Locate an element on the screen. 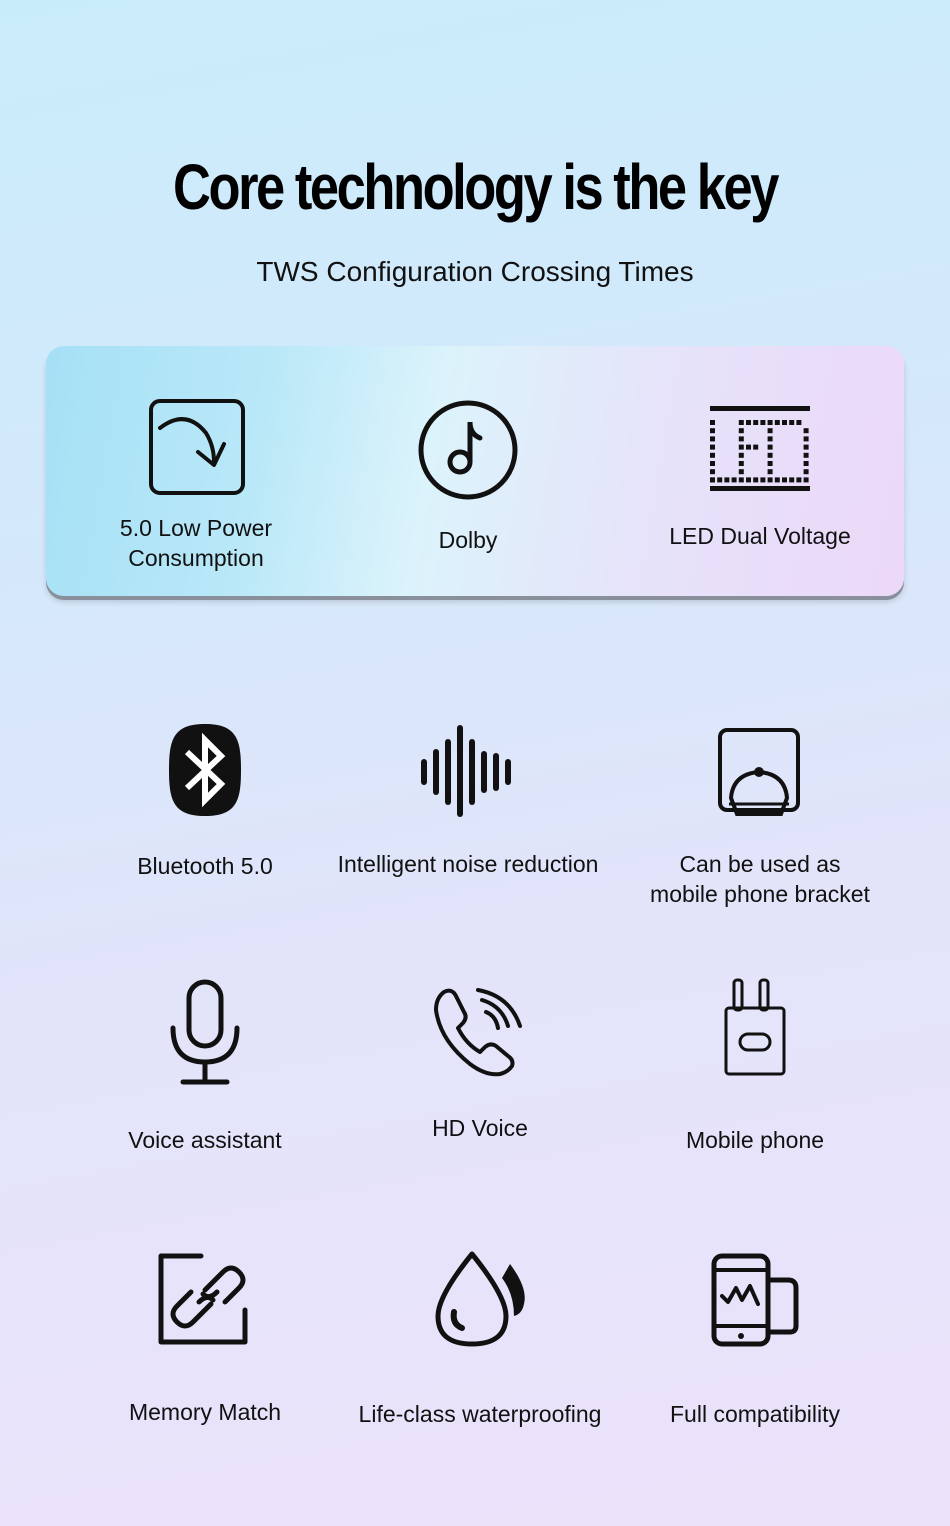 This screenshot has height=1526, width=950. phone-call-icon is located at coordinates (478, 1032).